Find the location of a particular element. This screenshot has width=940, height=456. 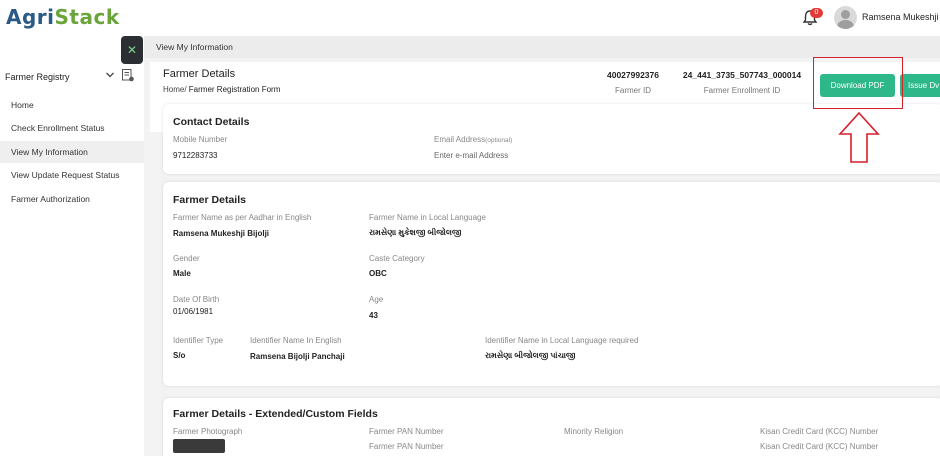

age-value: 43 is located at coordinates (373, 315).